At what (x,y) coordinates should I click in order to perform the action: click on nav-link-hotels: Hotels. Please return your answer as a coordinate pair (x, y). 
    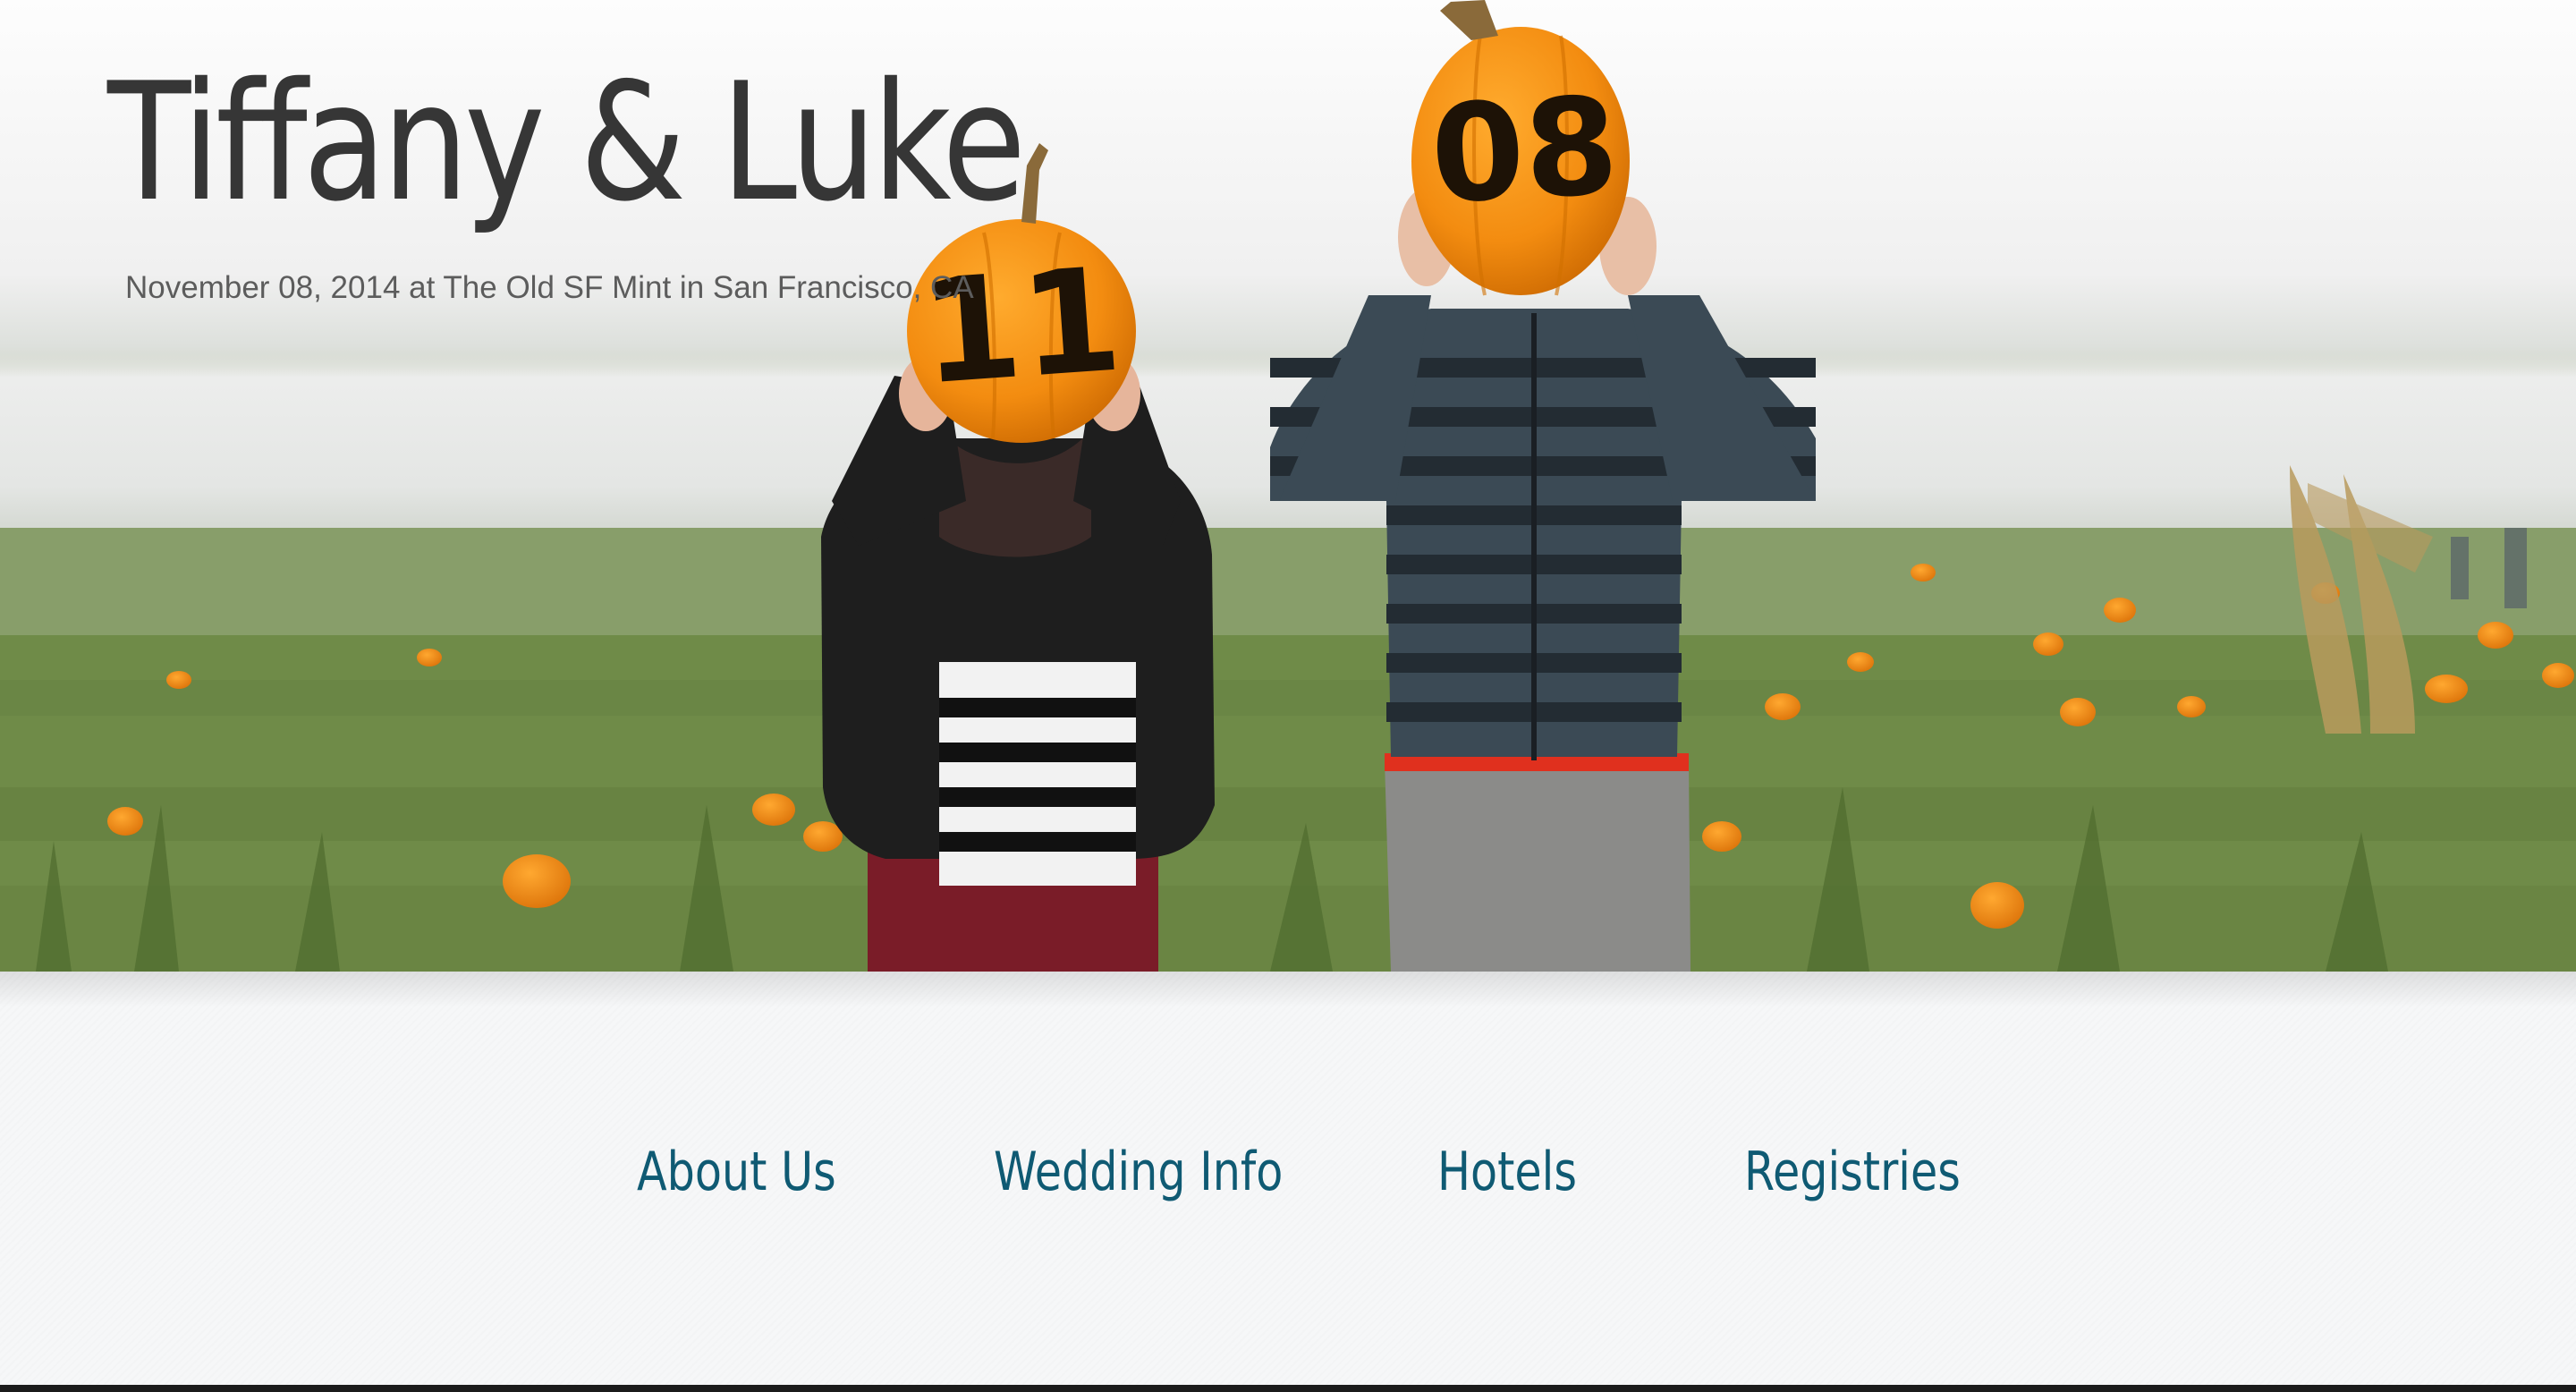
    Looking at the image, I should click on (1507, 1172).